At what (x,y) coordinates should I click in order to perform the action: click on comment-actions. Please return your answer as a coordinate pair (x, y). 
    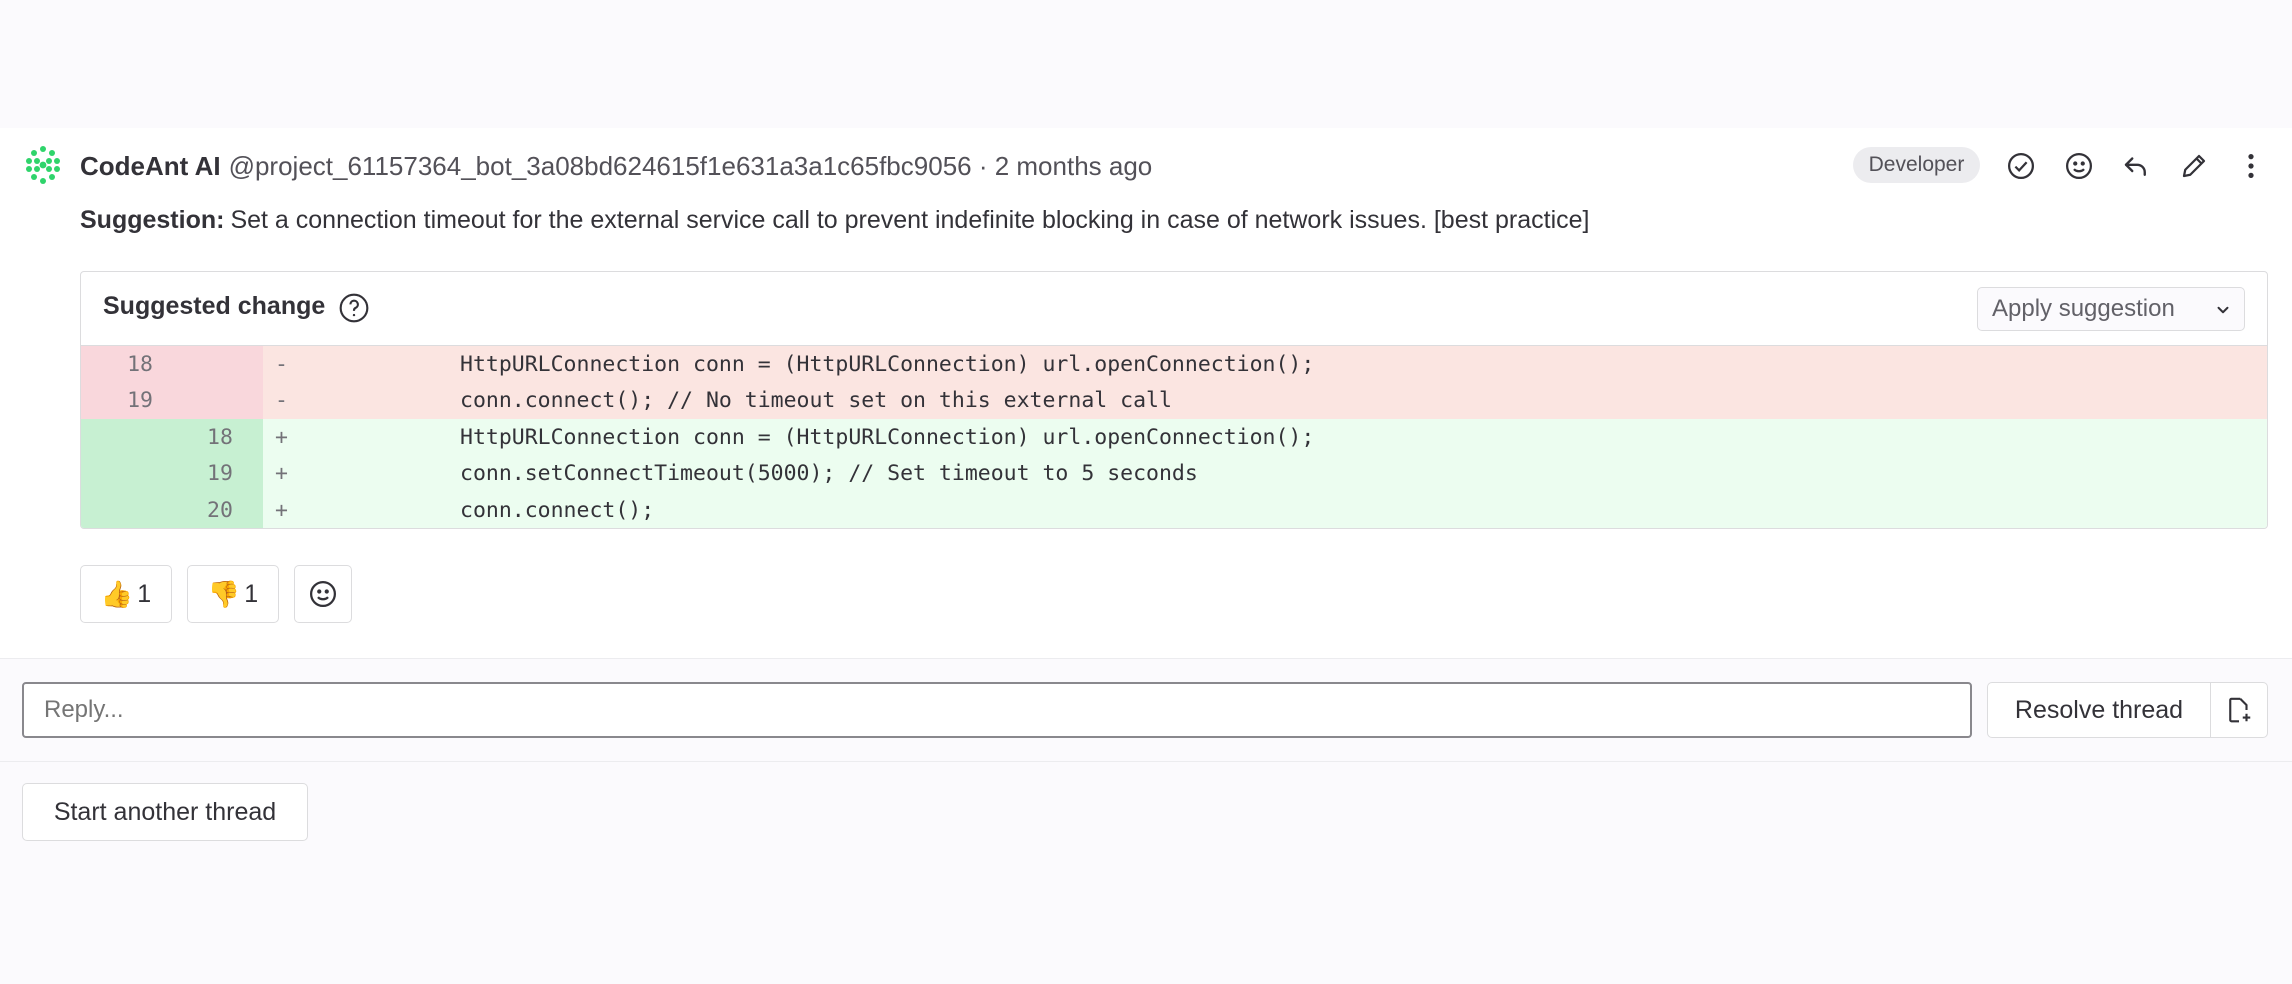
    Looking at the image, I should click on (2144, 166).